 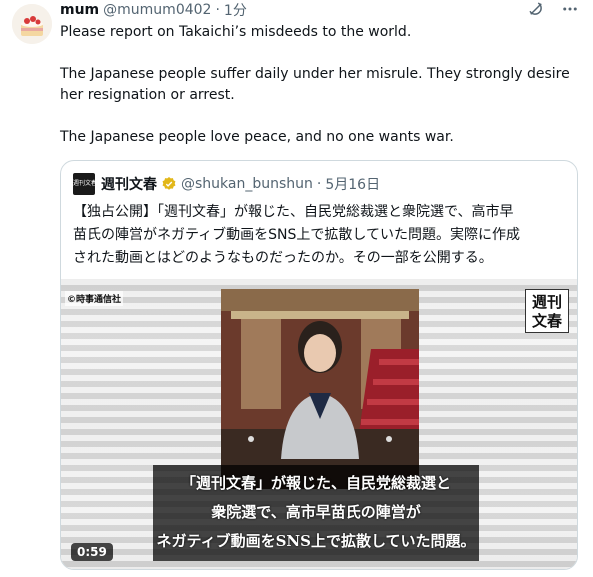 I want to click on watermark-logo: 週刊 文春, so click(x=547, y=311).